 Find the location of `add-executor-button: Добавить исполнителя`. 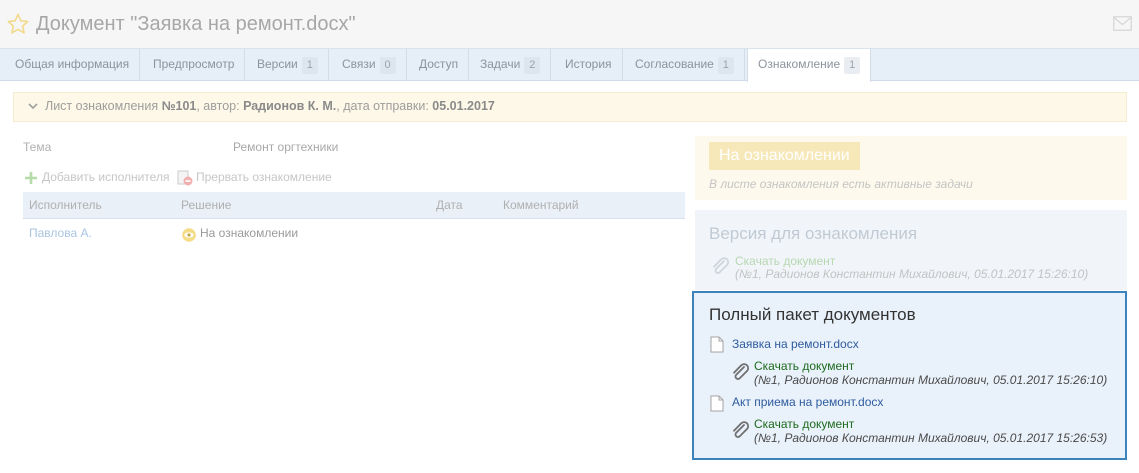

add-executor-button: Добавить исполнителя is located at coordinates (105, 177).